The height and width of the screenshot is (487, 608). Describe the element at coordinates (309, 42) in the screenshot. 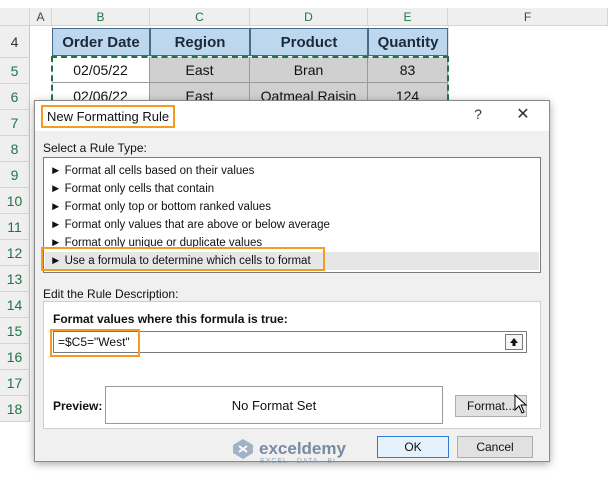

I see `header-product: Product` at that location.